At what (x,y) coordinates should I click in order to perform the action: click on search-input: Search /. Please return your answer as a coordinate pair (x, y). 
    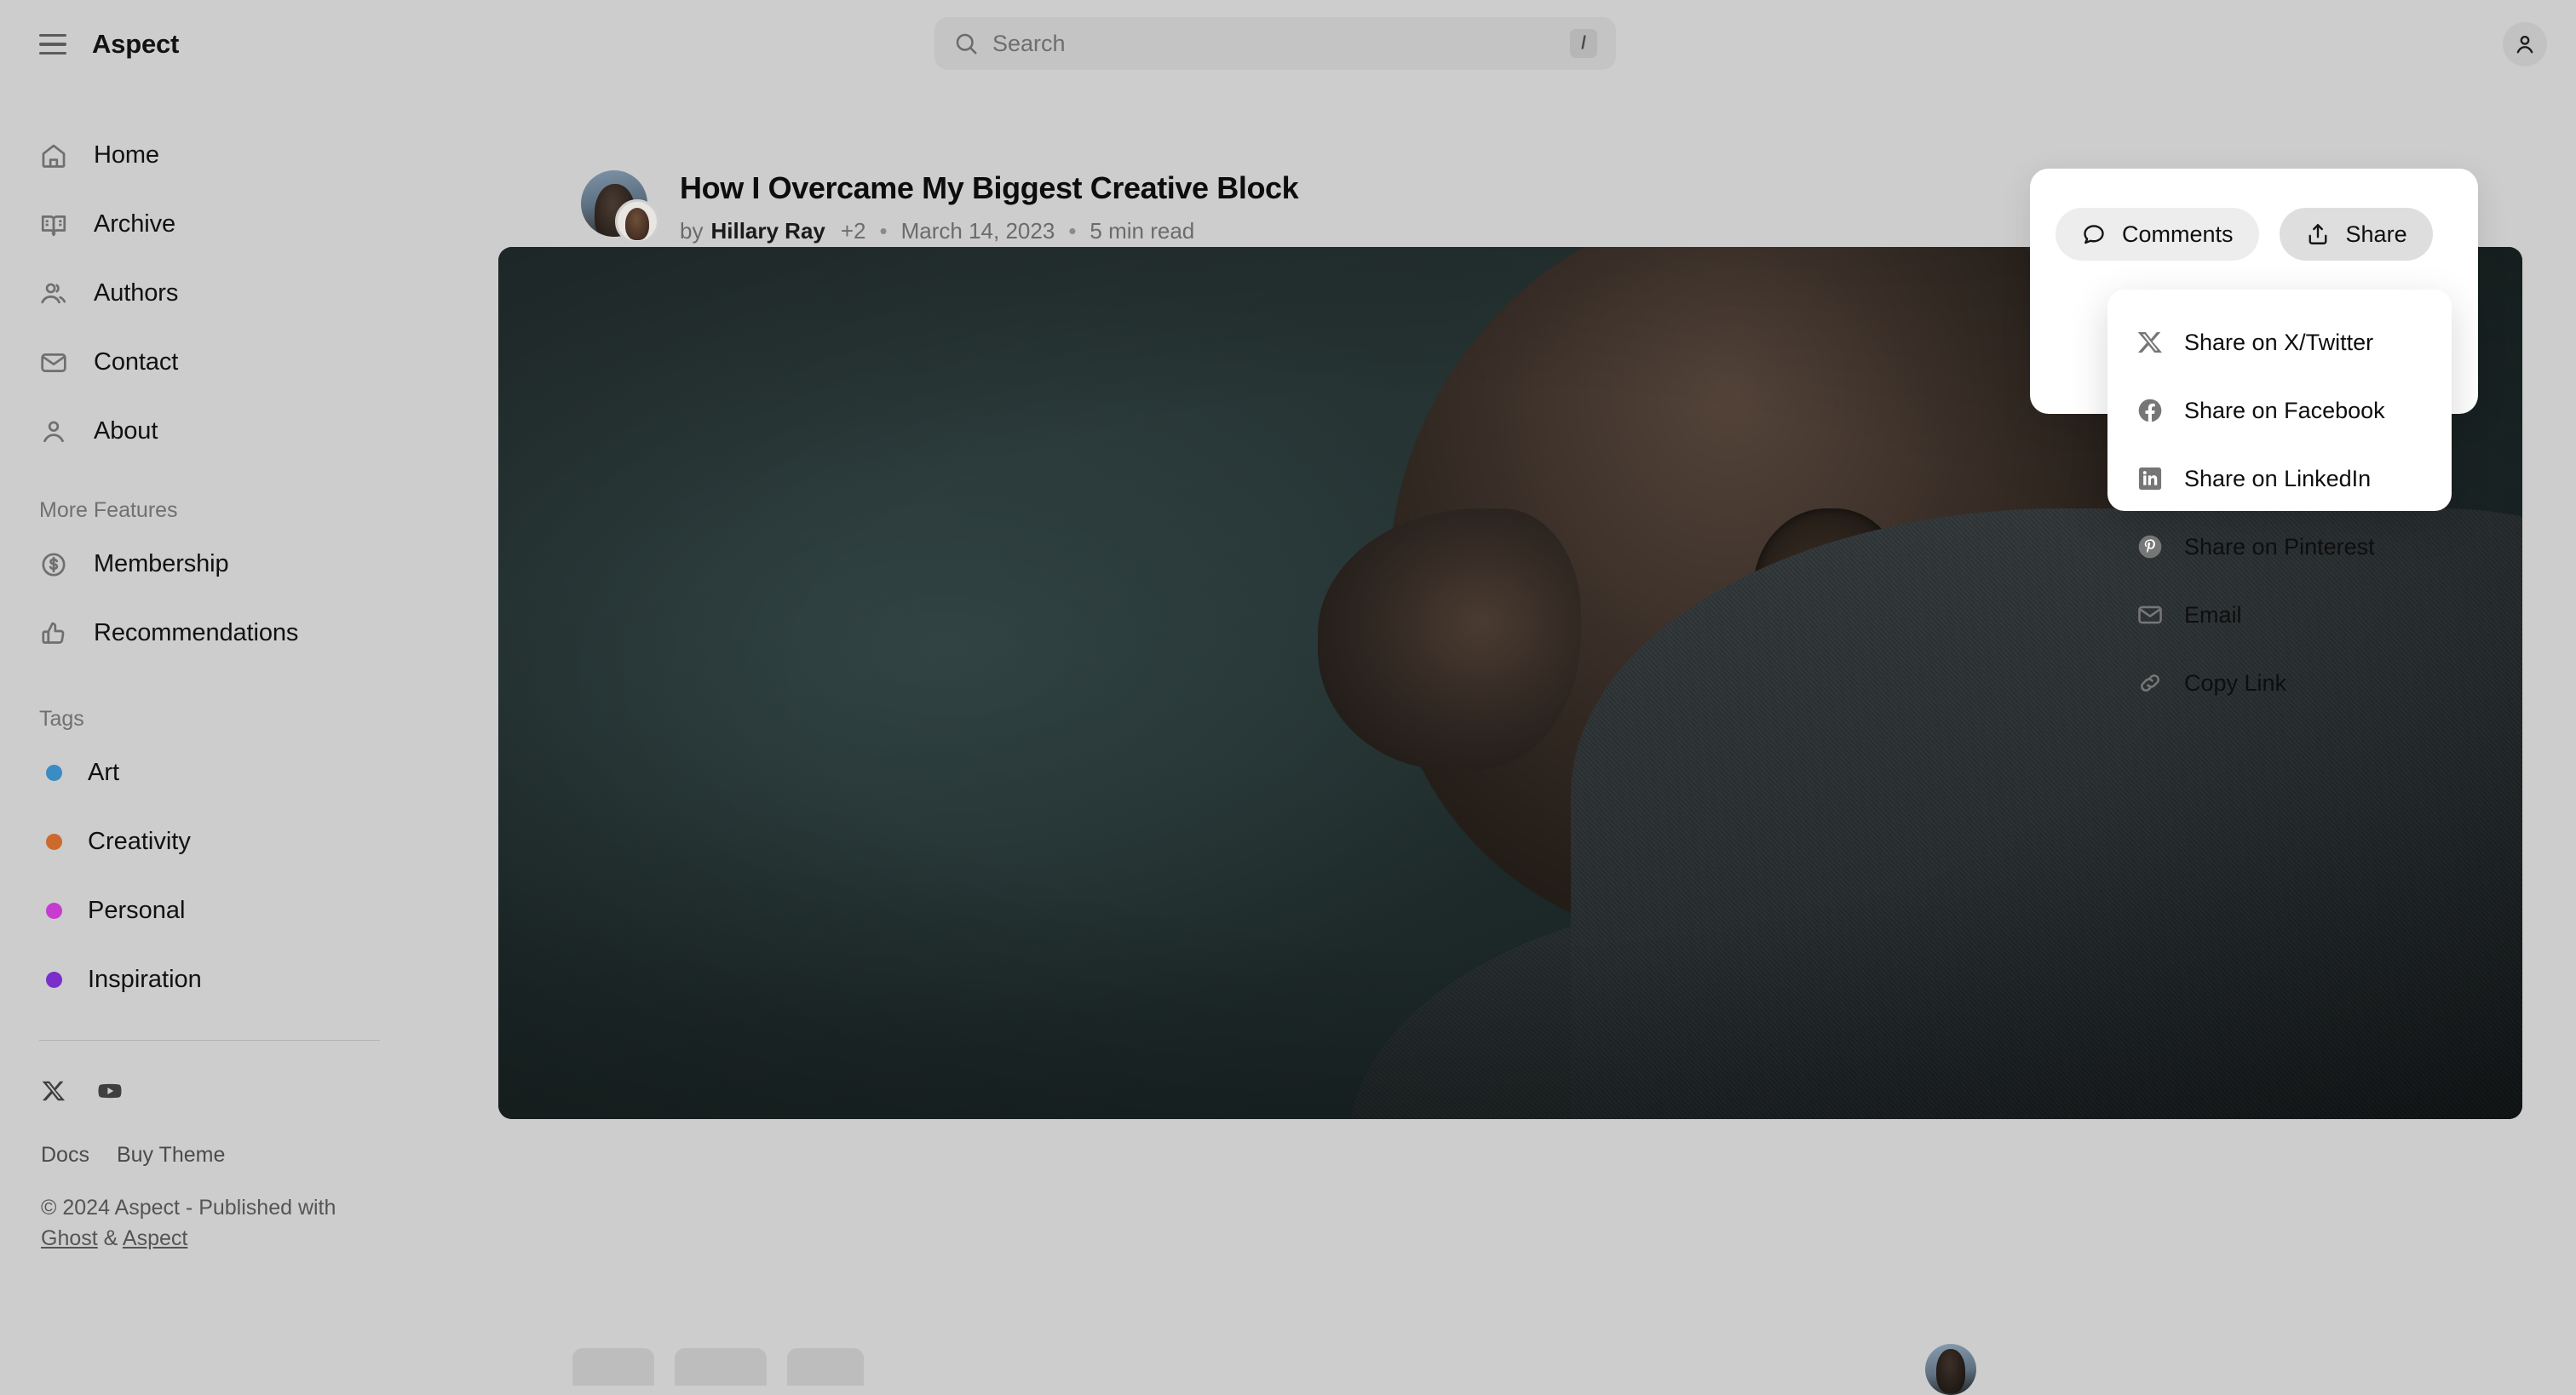
    Looking at the image, I should click on (1275, 43).